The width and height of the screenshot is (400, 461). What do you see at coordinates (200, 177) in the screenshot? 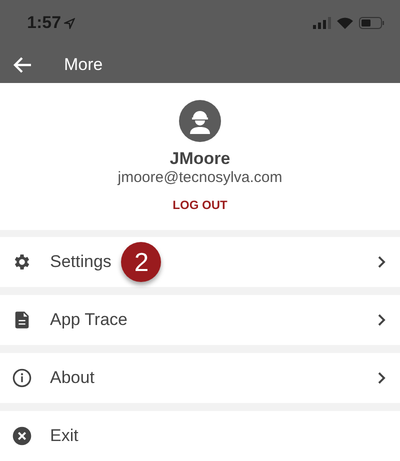
I see `user-email: jmoore@tecnosylva.com` at bounding box center [200, 177].